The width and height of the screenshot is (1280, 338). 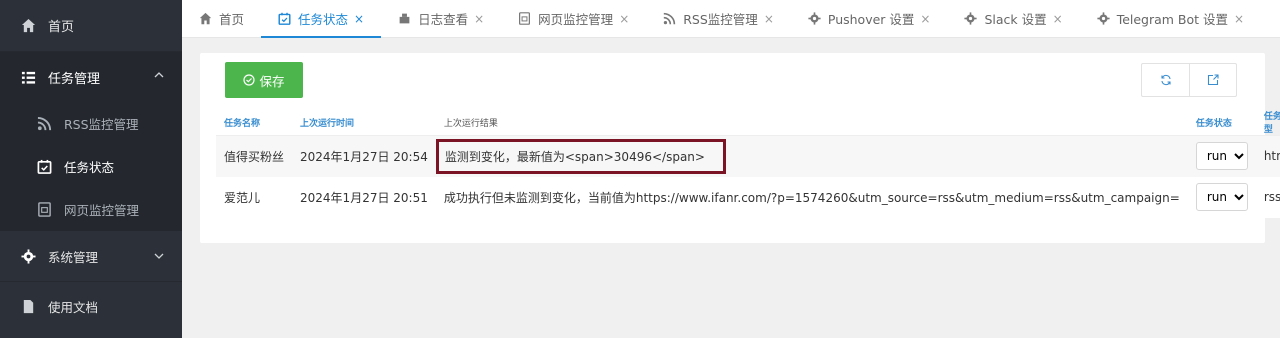 I want to click on tab-home: 首页, so click(x=221, y=18).